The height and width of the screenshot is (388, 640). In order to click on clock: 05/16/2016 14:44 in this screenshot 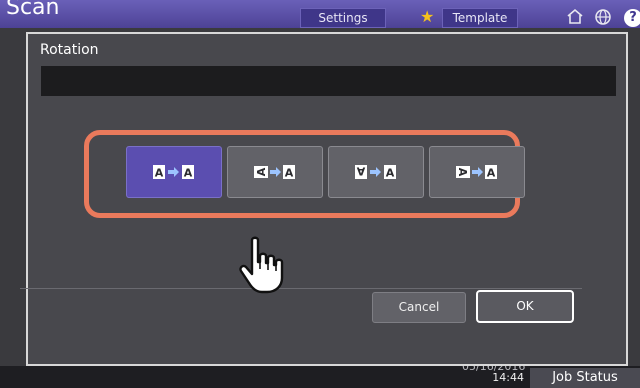, I will do `click(493, 372)`.